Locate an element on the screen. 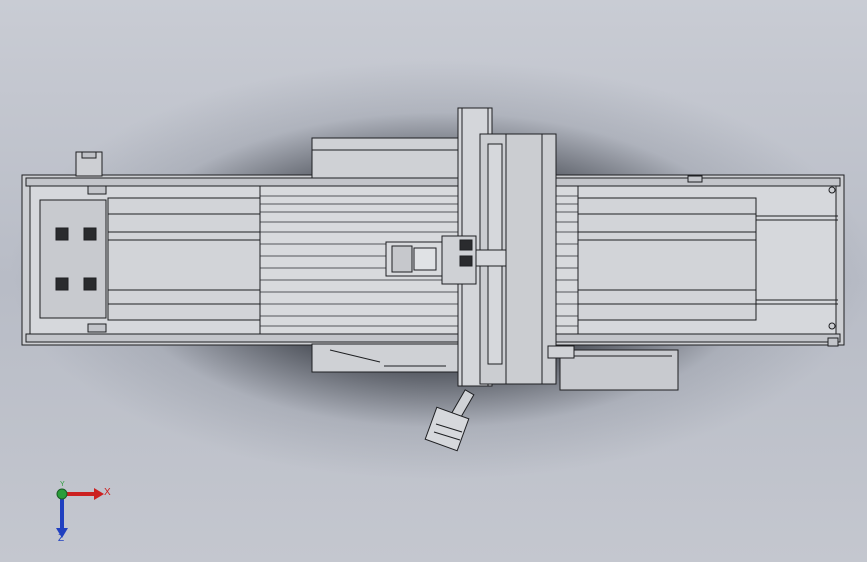  bolt-top-right is located at coordinates (832, 190).